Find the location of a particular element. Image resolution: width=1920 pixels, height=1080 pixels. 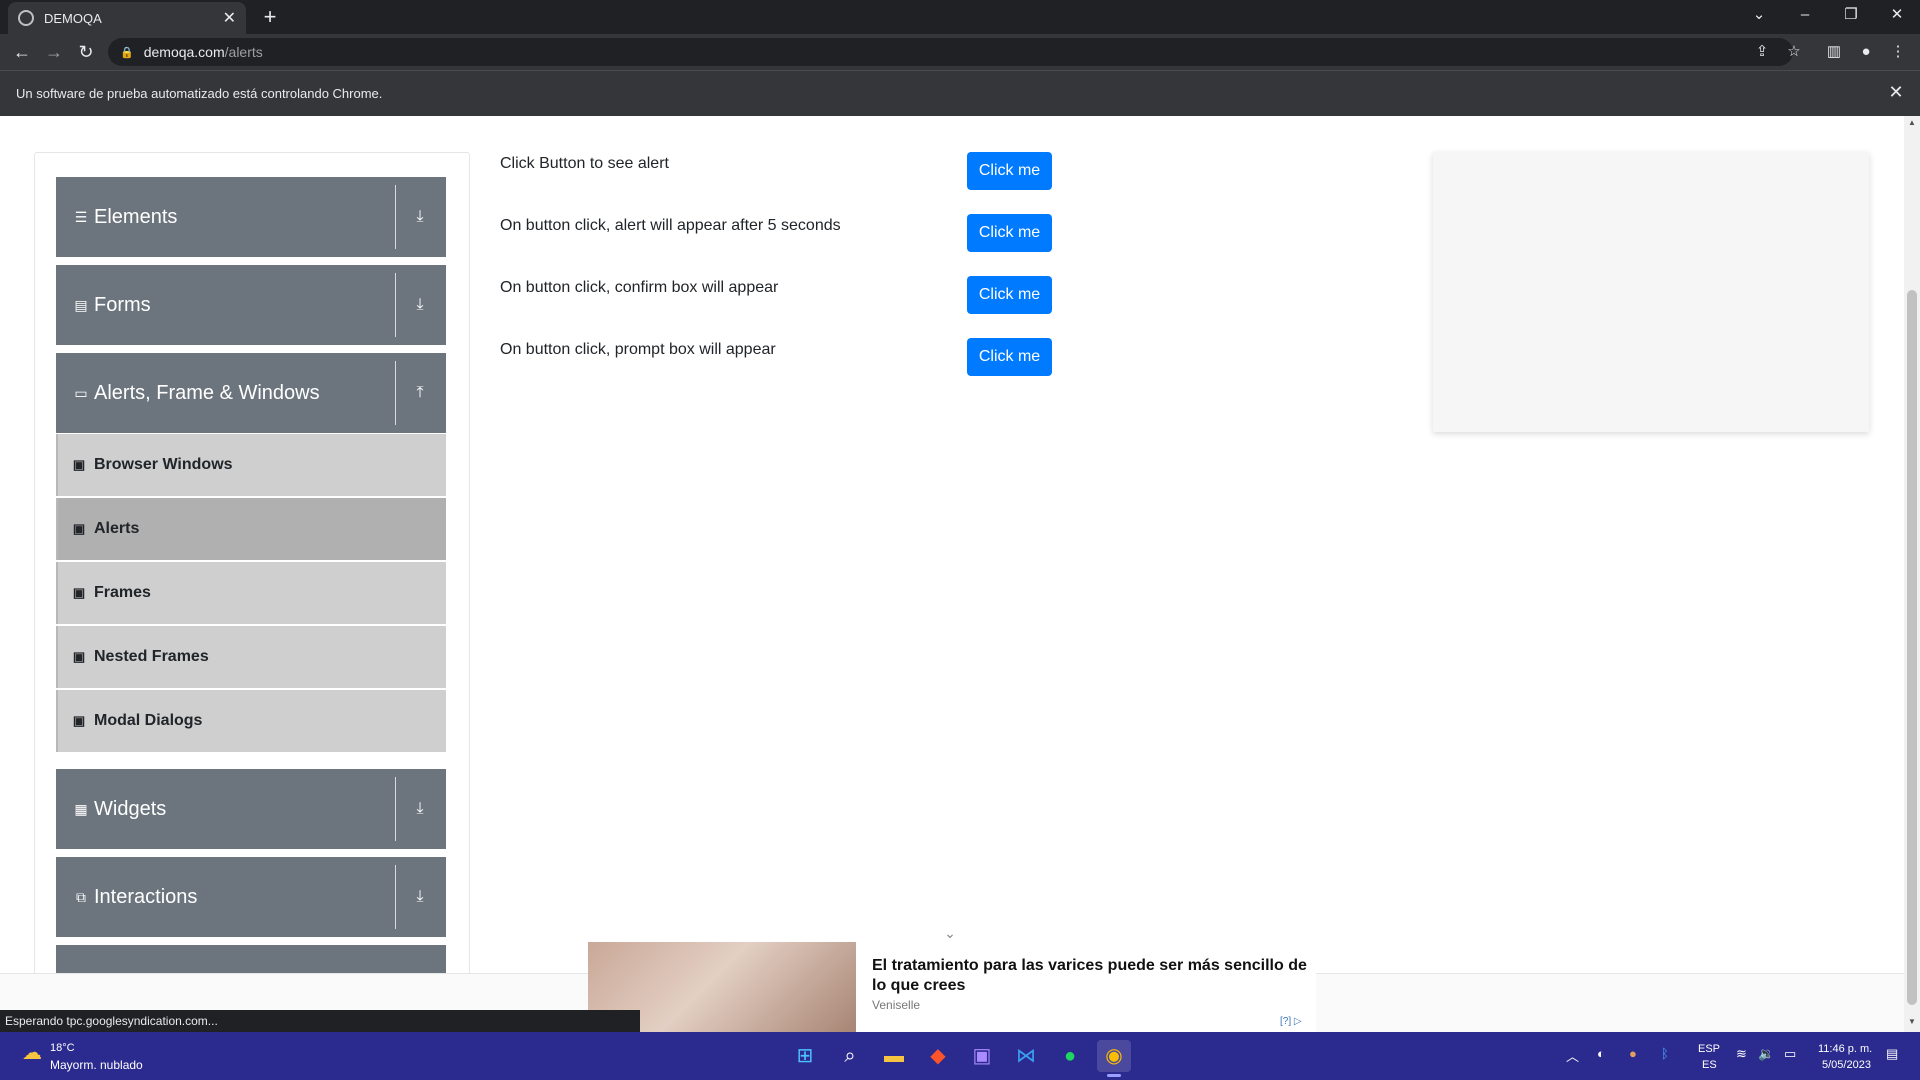

group-header-next-partial is located at coordinates (251, 959).